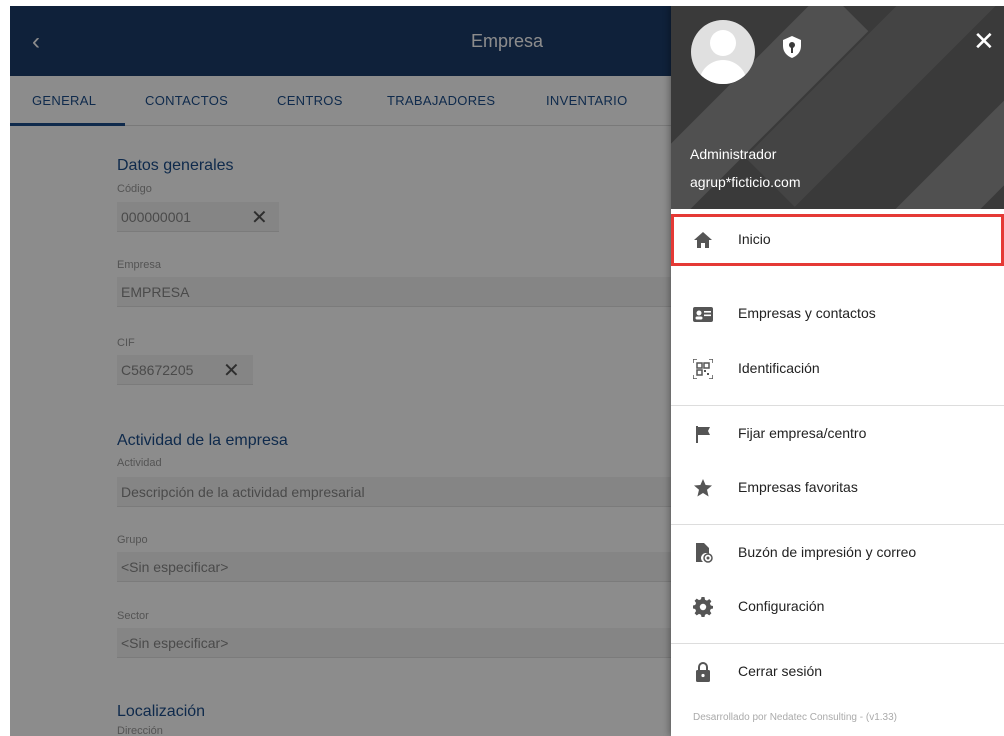  I want to click on print-mail-icon, so click(704, 553).